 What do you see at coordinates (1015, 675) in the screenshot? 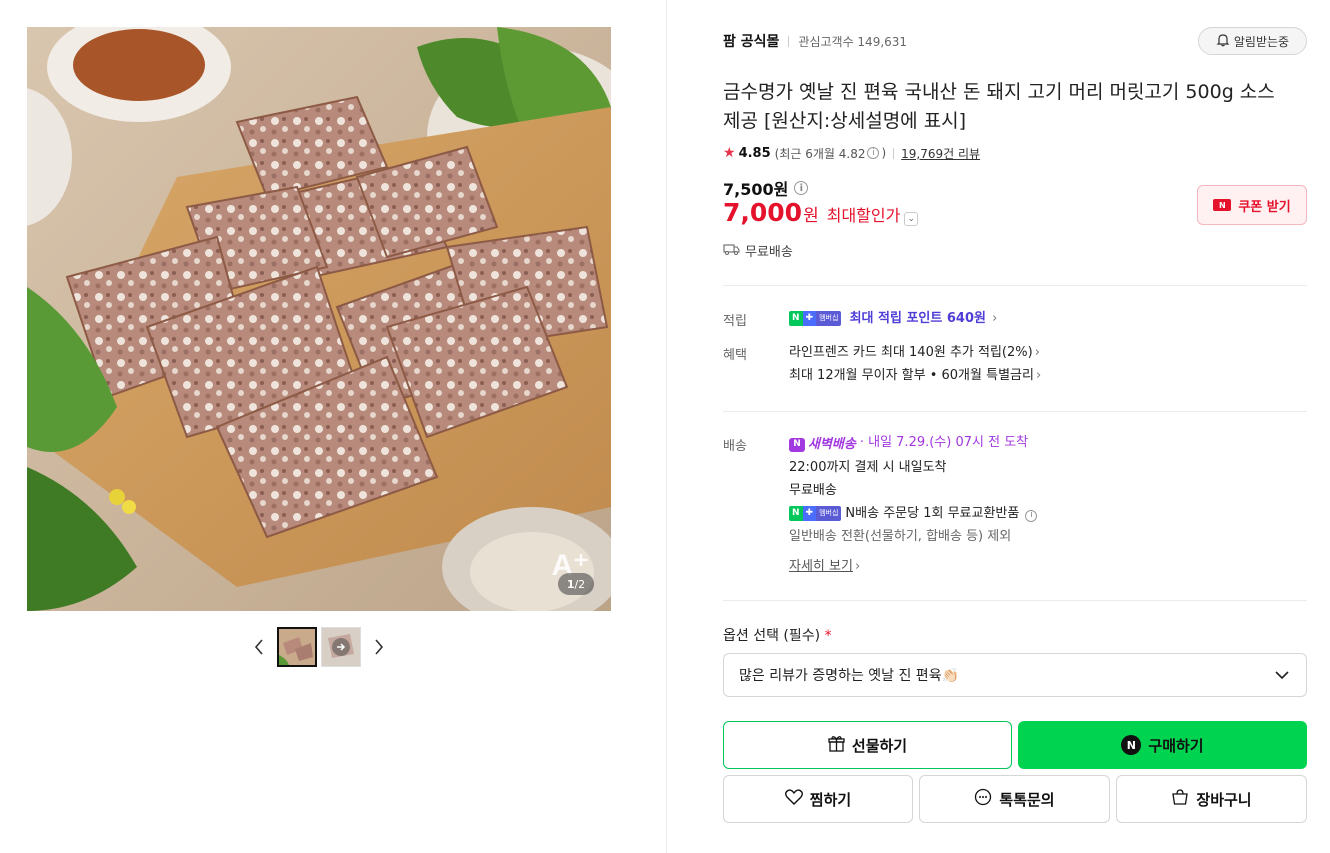
I see `option-select: 많은 리뷰가 증명하는 옛날 진 편육👏🏻` at bounding box center [1015, 675].